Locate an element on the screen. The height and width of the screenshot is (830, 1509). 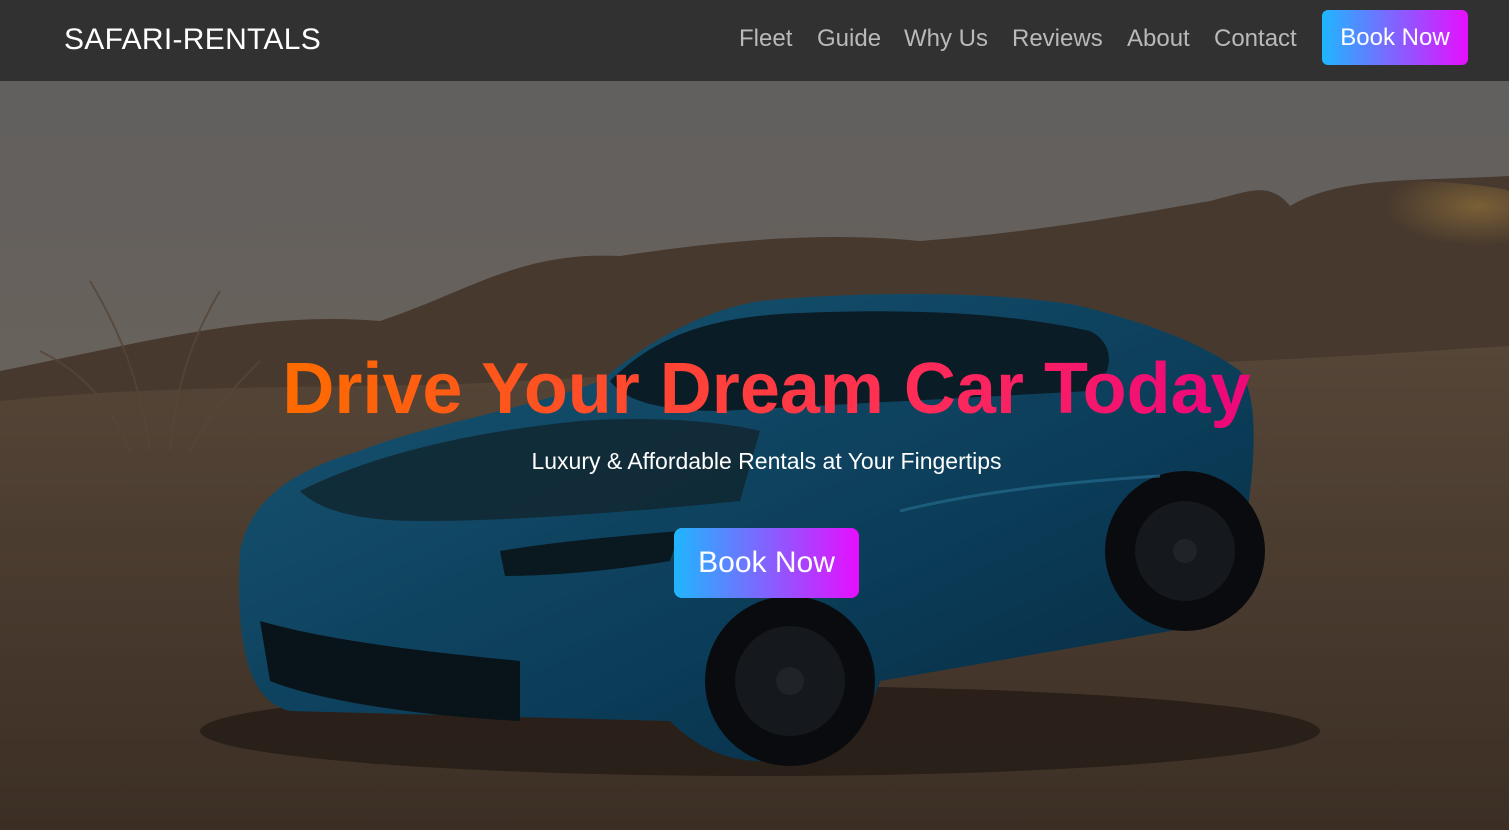
nav-item-why-us: Why Us is located at coordinates (946, 39).